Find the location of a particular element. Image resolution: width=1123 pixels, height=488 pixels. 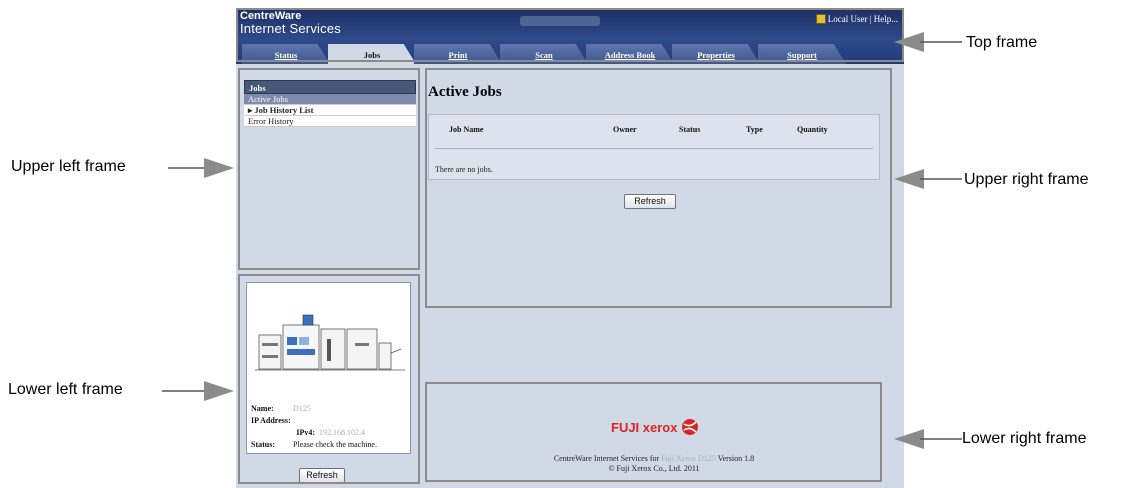

top-frame-label: Top frame is located at coordinates (1002, 42).